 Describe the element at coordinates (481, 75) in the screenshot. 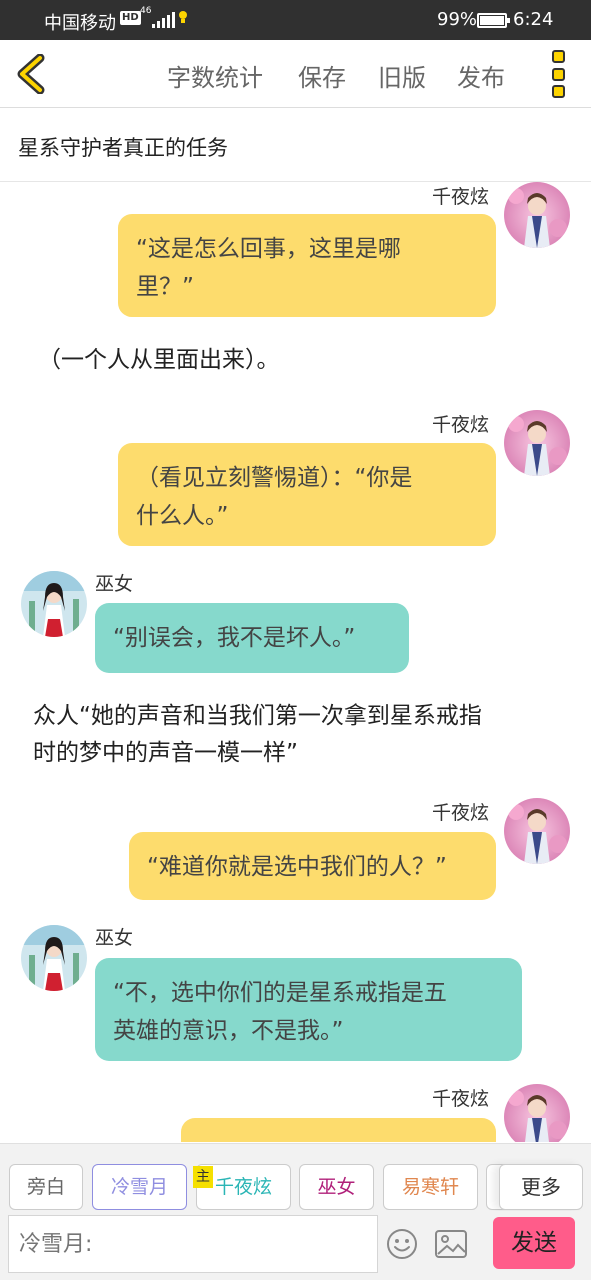

I see `publish-button: 发布` at that location.